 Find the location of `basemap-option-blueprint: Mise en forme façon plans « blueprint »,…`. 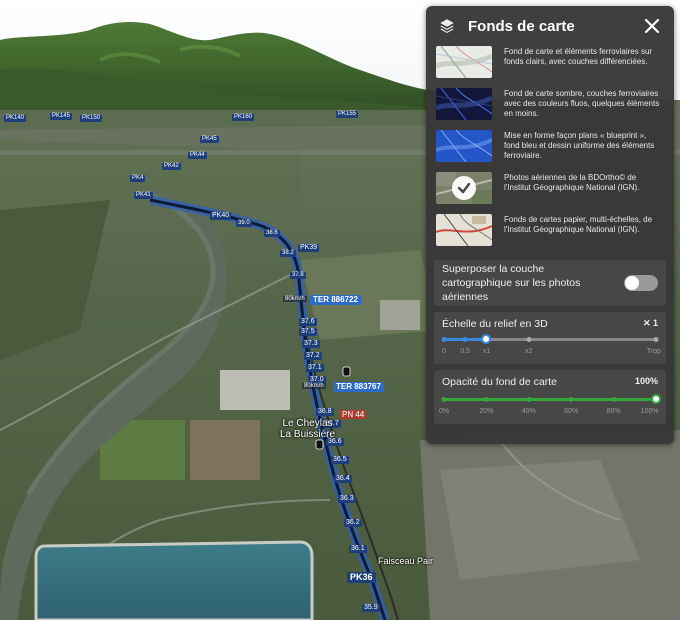

basemap-option-blueprint: Mise en forme façon plans « blueprint »,… is located at coordinates (550, 151).